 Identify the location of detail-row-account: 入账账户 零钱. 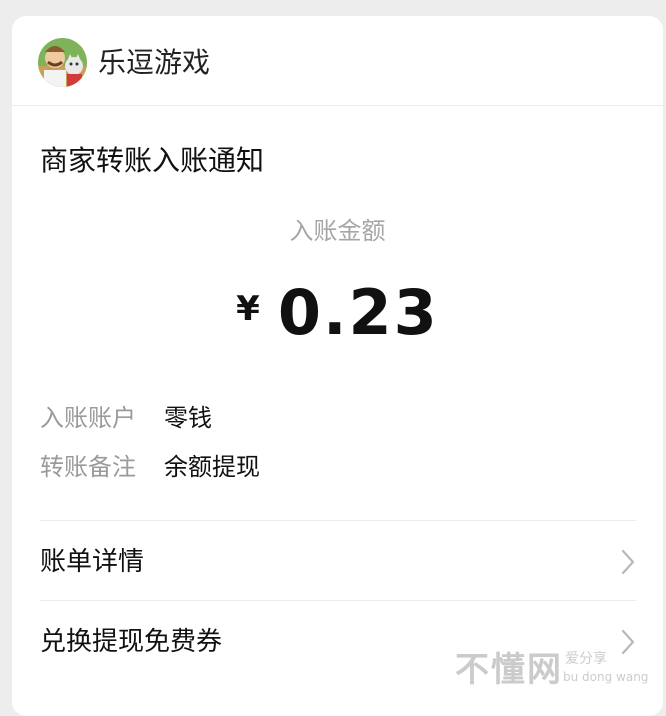
(126, 418).